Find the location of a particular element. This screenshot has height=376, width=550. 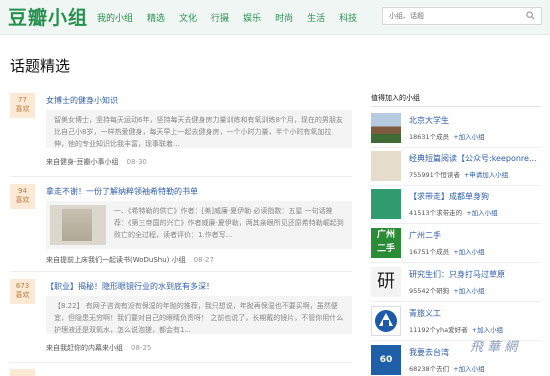

group-avatar: 60 is located at coordinates (386, 360).